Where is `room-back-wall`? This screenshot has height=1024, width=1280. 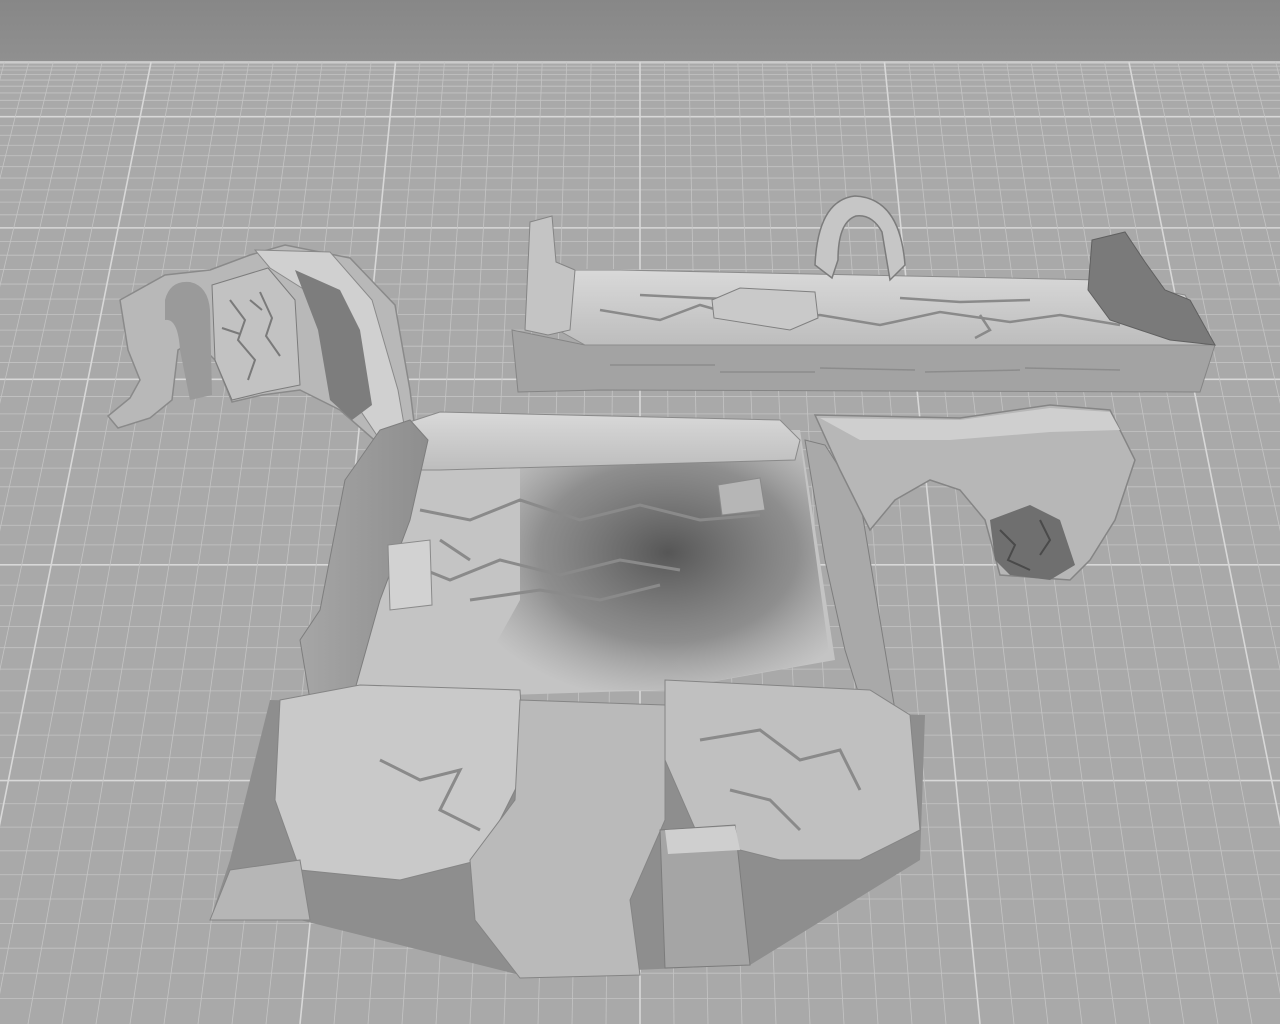 room-back-wall is located at coordinates (592, 441).